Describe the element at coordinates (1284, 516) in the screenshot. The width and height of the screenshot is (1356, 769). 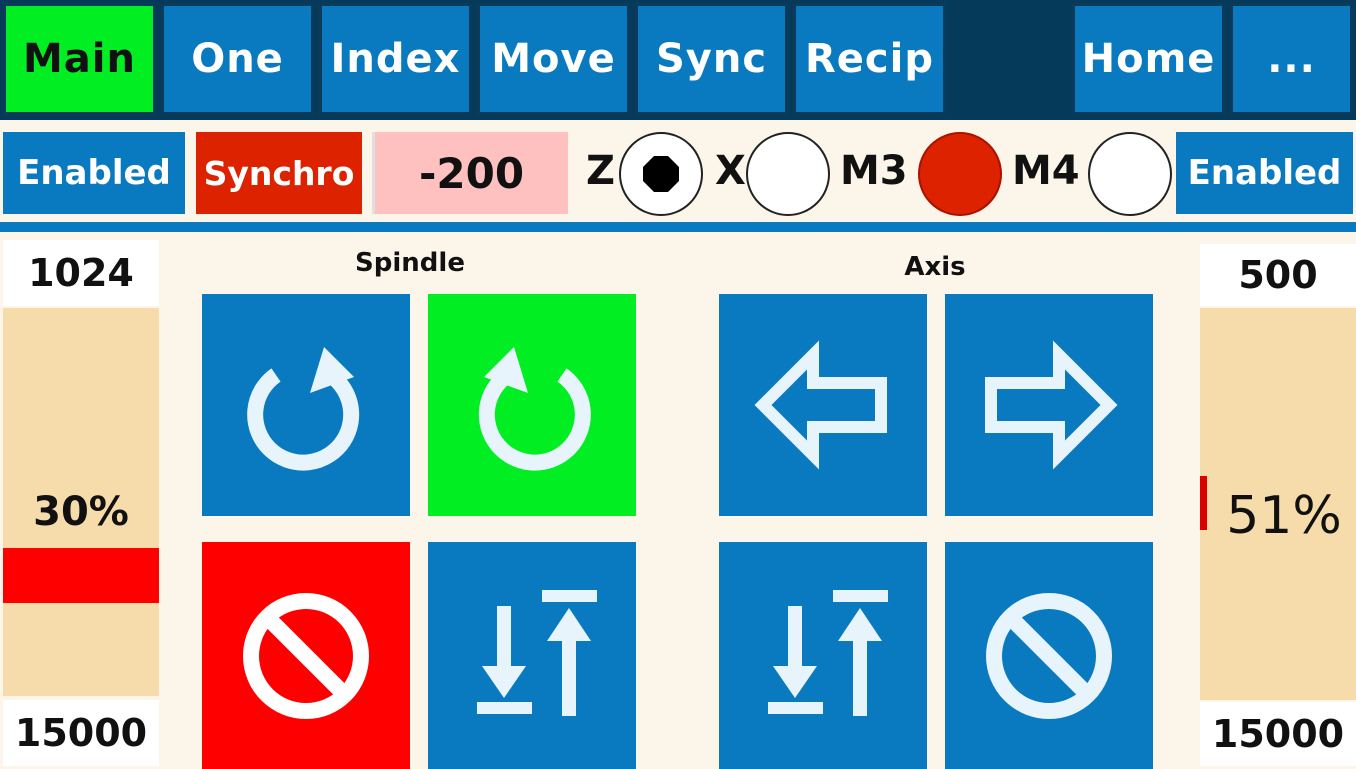
I see `axis-percent: 51%` at that location.